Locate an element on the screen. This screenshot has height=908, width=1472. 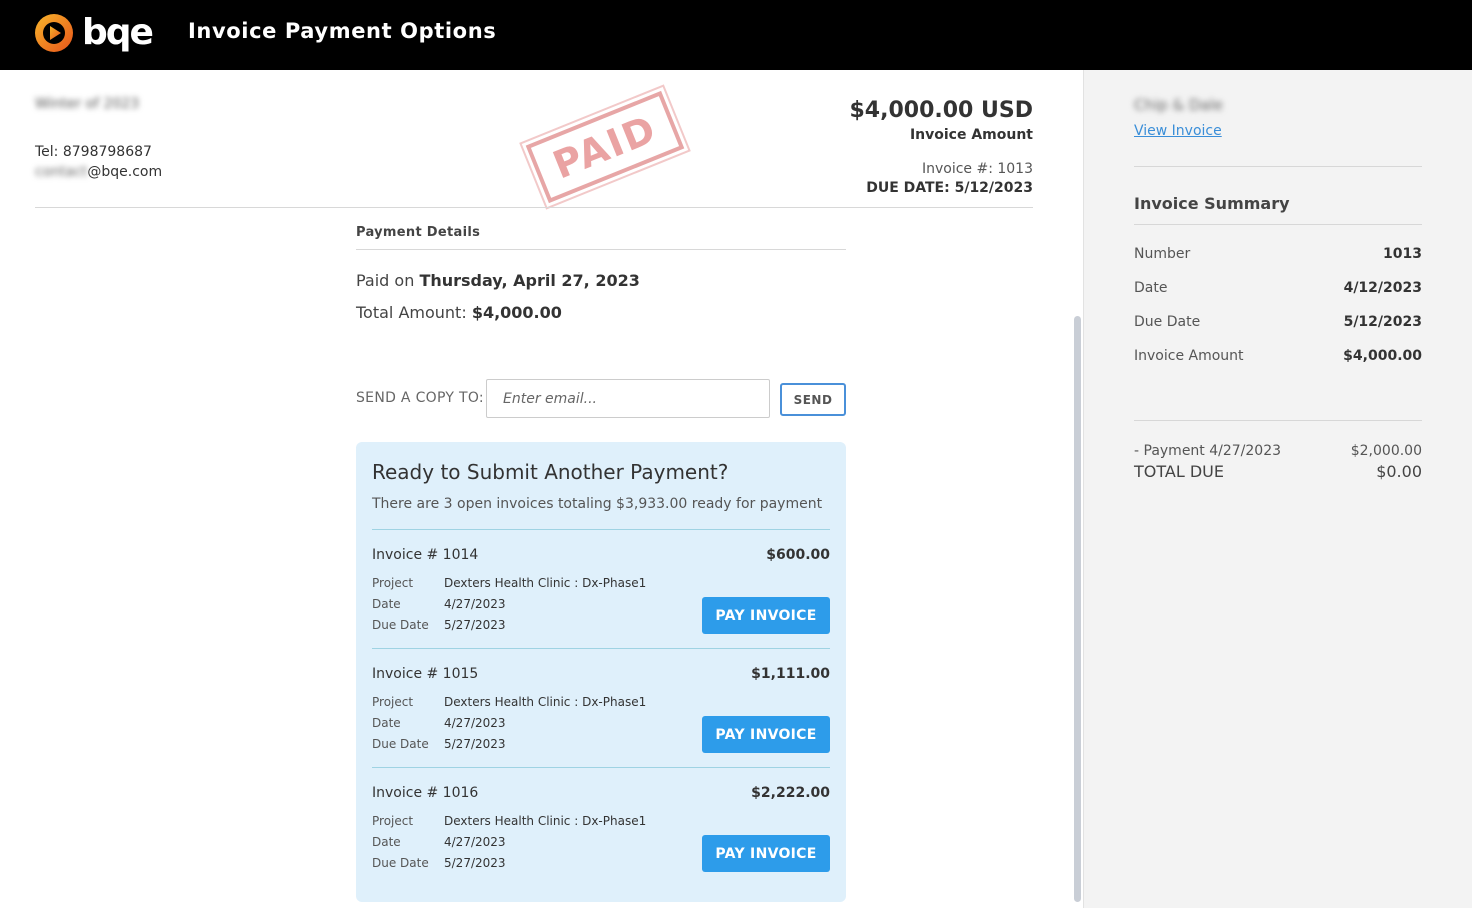
invoice-item-title: Invoice # 1014 is located at coordinates (425, 555).